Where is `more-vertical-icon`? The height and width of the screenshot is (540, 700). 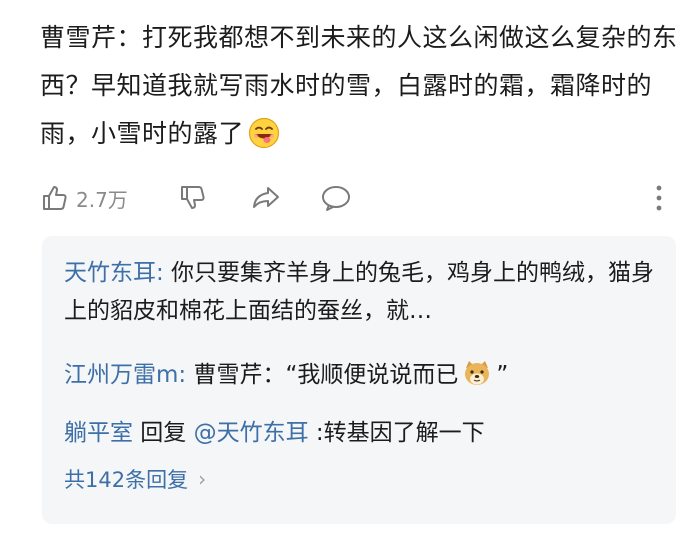 more-vertical-icon is located at coordinates (659, 198).